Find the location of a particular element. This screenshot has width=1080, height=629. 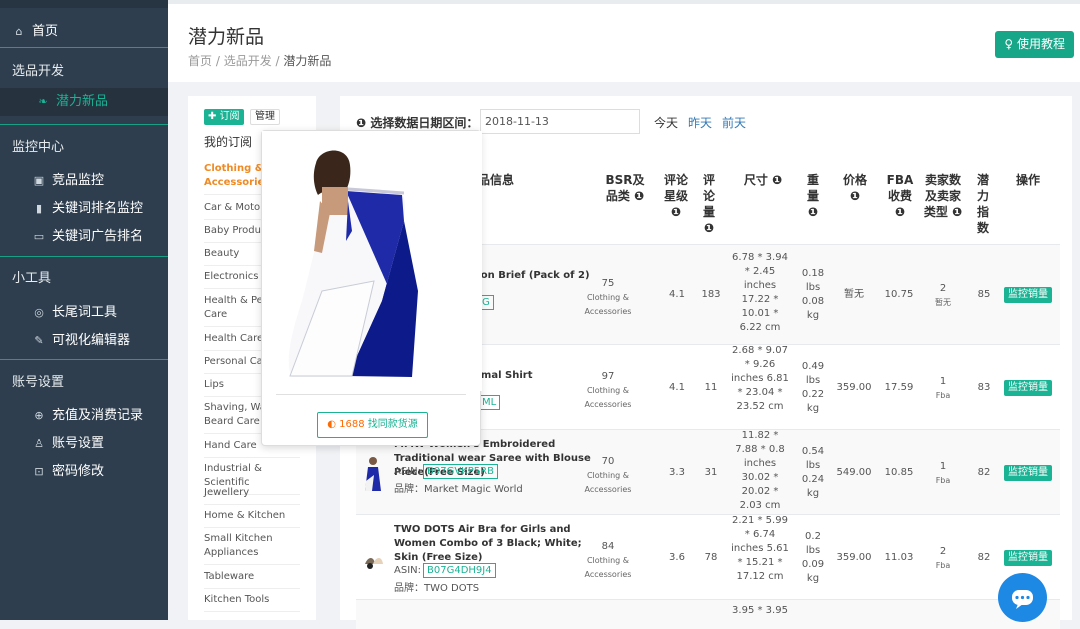

sidebar-item-label: 关键词排名监控 is located at coordinates (98, 208).